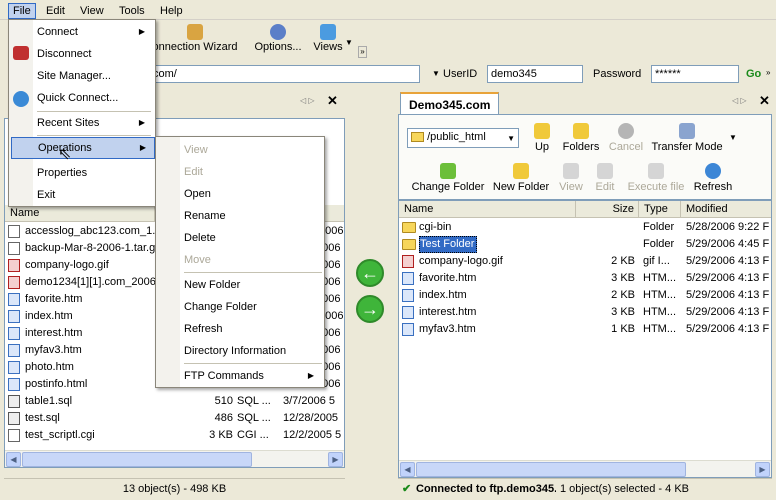 The height and width of the screenshot is (500, 776). Describe the element at coordinates (370, 309) in the screenshot. I see `upload-arrow-icon: →` at that location.